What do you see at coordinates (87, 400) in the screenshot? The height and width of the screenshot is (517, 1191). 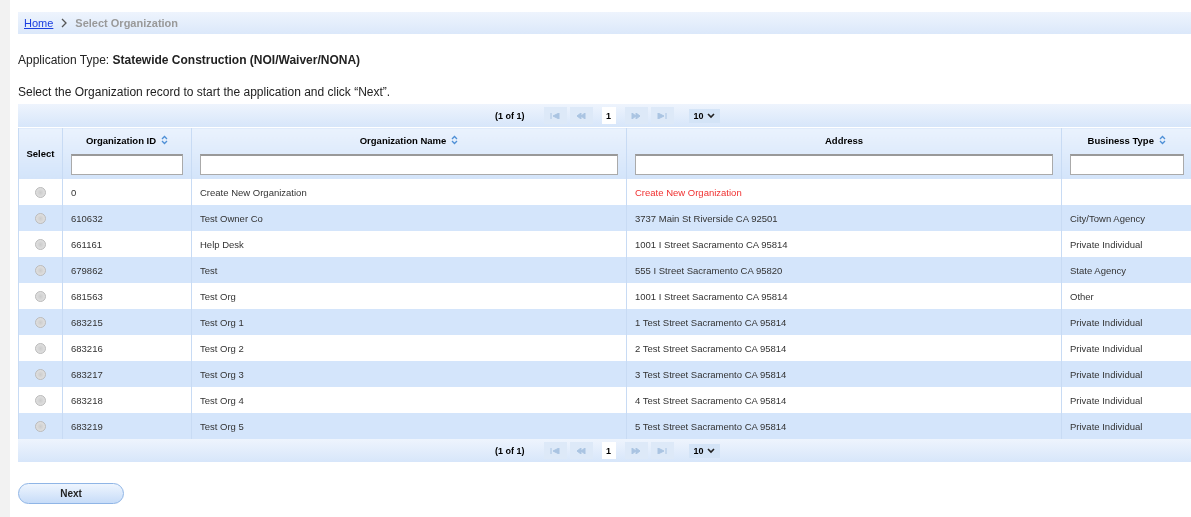 I see `table-cell: 683218` at bounding box center [87, 400].